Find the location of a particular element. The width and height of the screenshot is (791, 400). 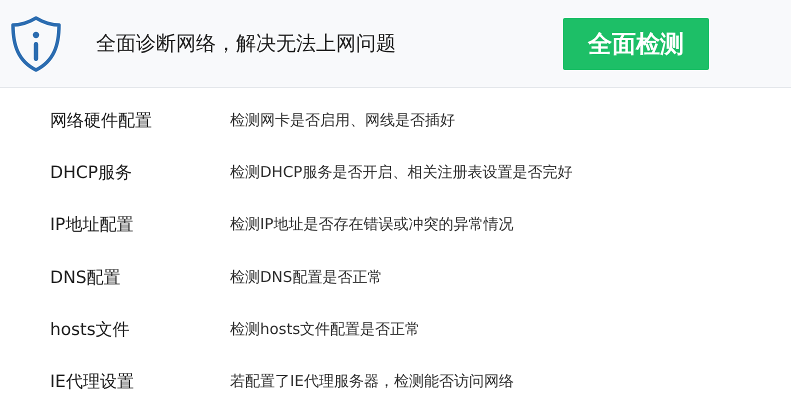

item-name: DHCP服务 is located at coordinates (91, 173).